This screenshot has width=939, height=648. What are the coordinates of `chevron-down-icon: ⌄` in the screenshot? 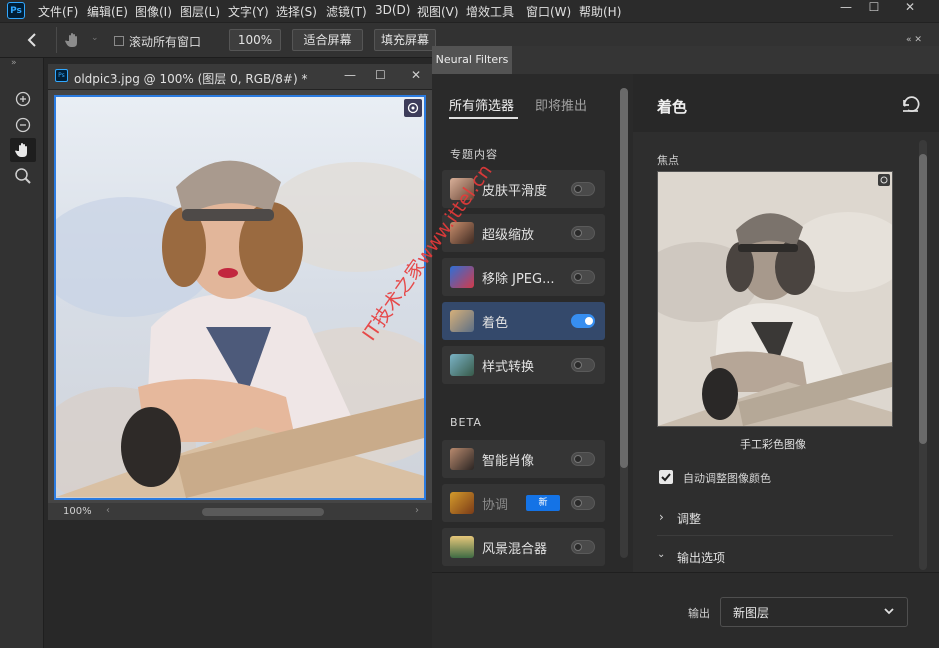 It's located at (95, 38).